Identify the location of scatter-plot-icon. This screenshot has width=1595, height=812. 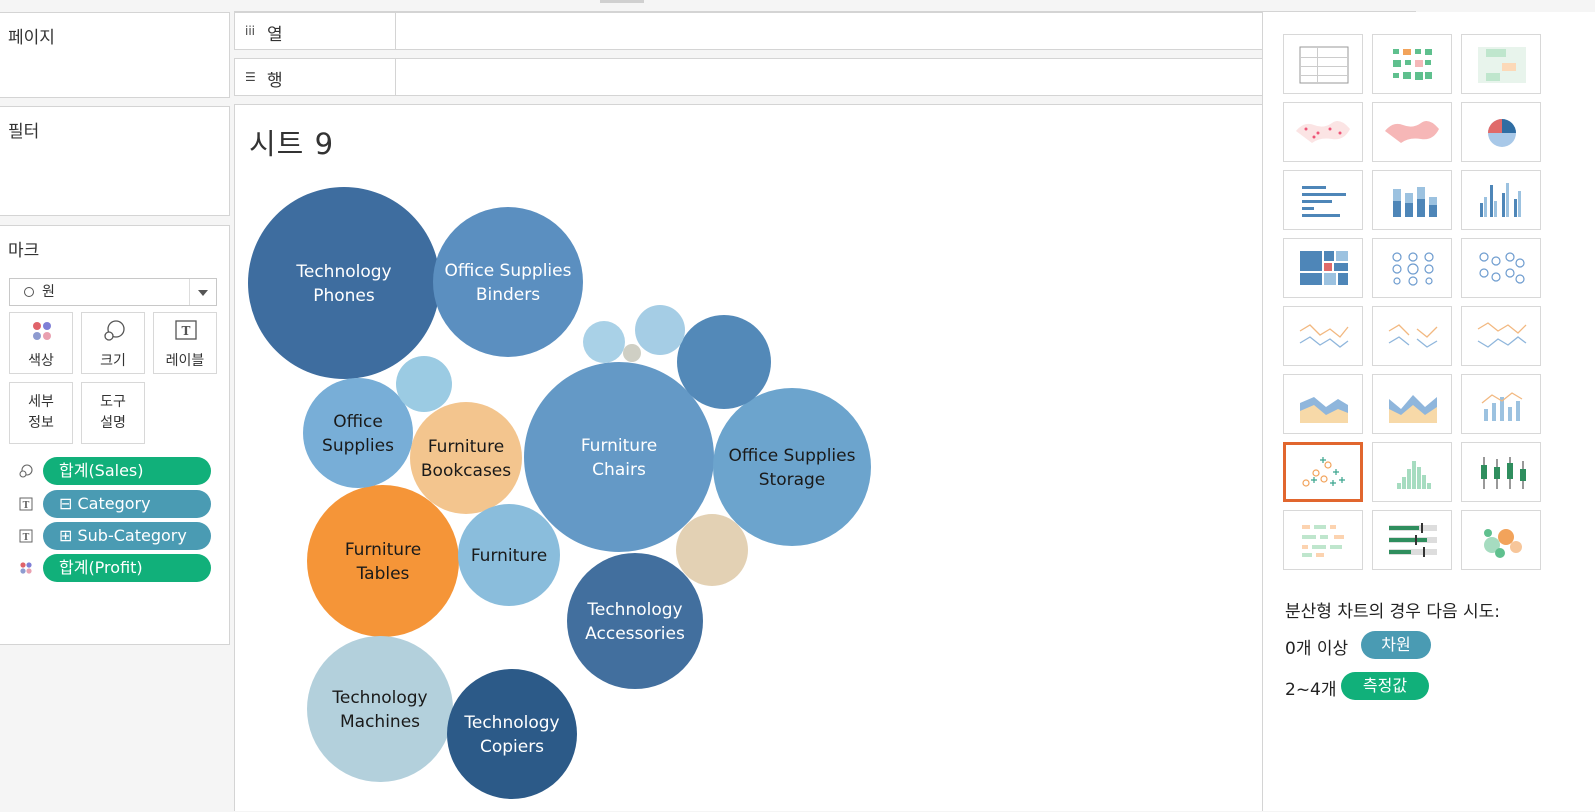
(1323, 472).